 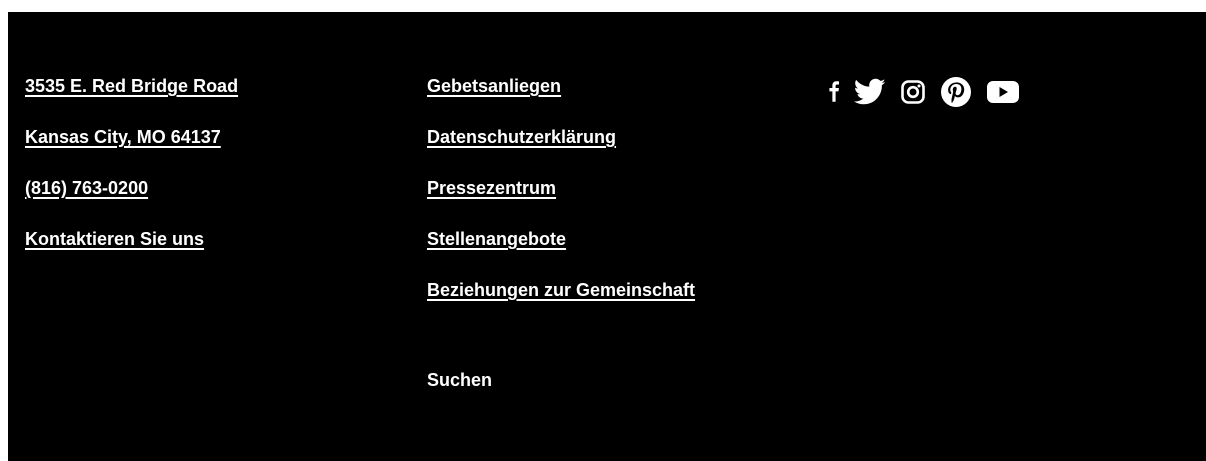 What do you see at coordinates (956, 92) in the screenshot?
I see `pinterest-icon` at bounding box center [956, 92].